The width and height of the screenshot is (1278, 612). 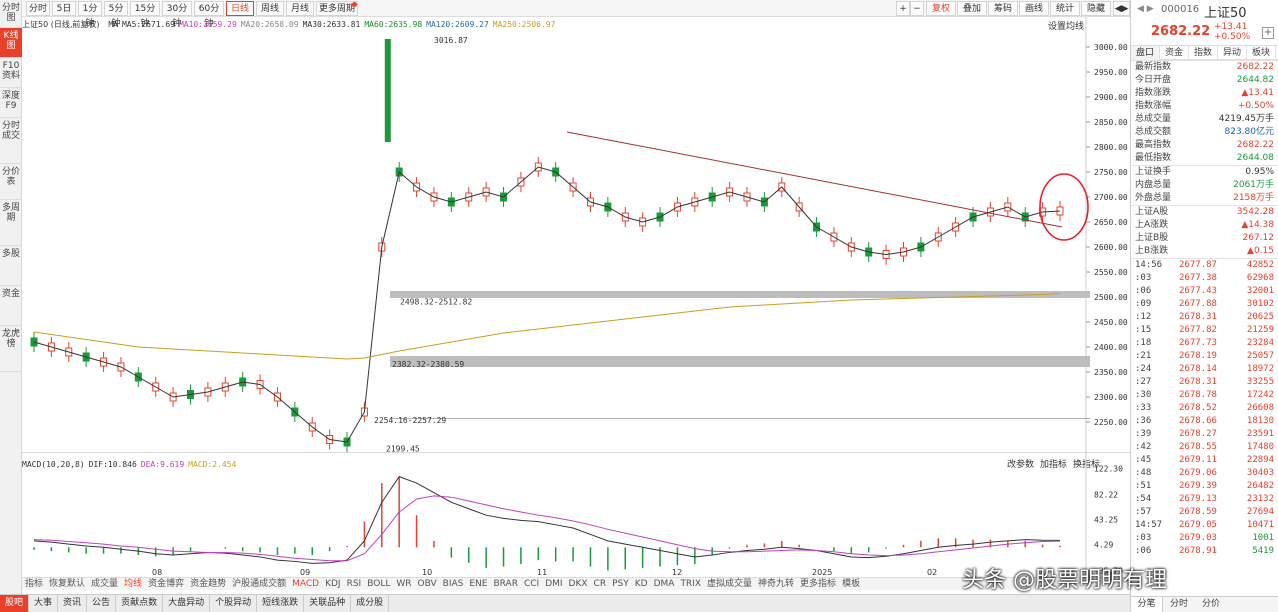 I want to click on left-nav: 分时图 K线图 F10资料 深度F9 分时成交 分价表 多周期 多股 资金 龙虎榜, so click(x=11, y=297).